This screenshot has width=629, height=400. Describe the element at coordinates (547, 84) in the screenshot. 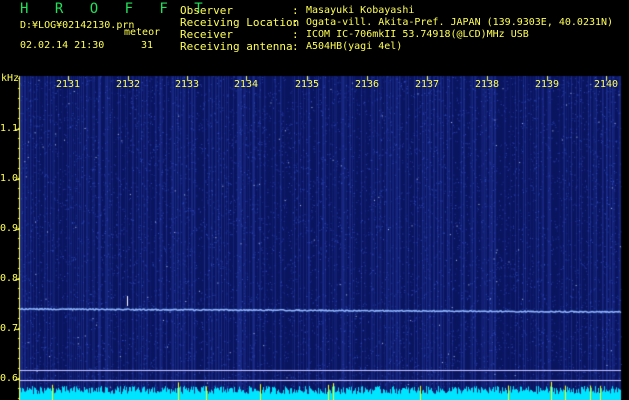

I see `time-tick-label: 2139` at that location.